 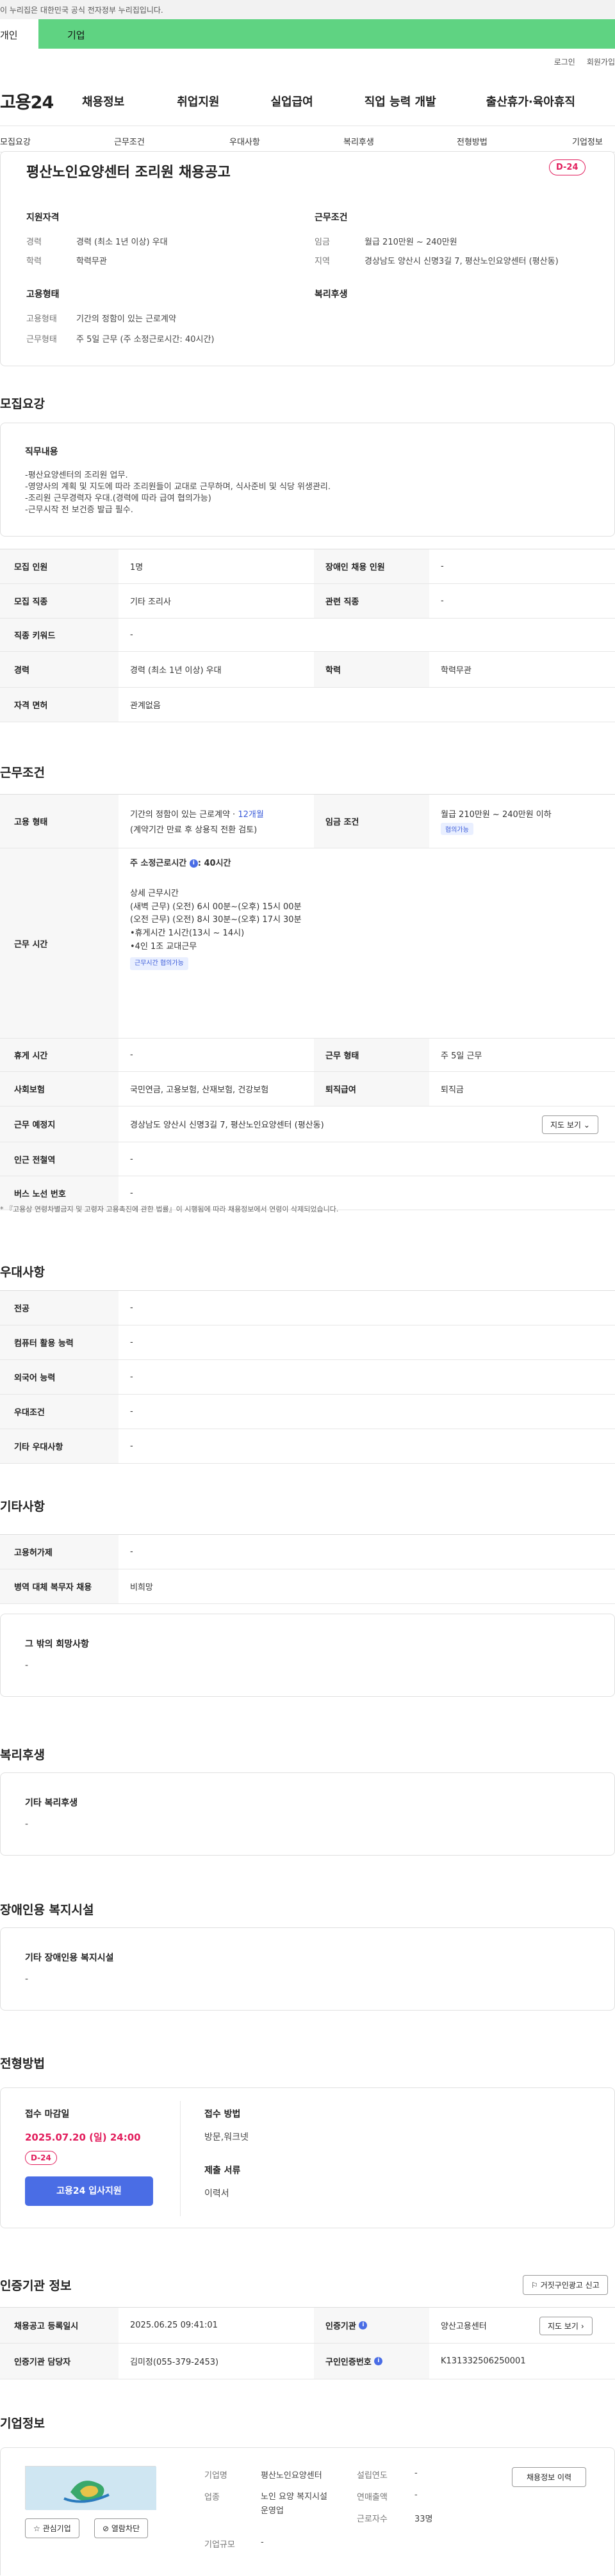 What do you see at coordinates (291, 2476) in the screenshot?
I see `name-value: 평산노인요양센터` at bounding box center [291, 2476].